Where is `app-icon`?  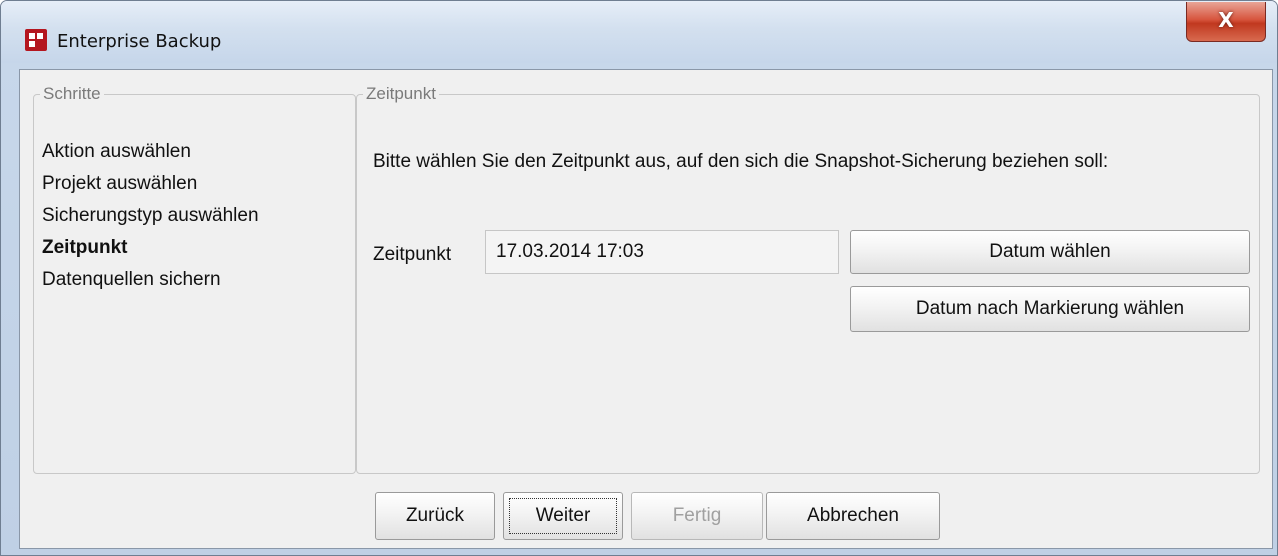 app-icon is located at coordinates (36, 40).